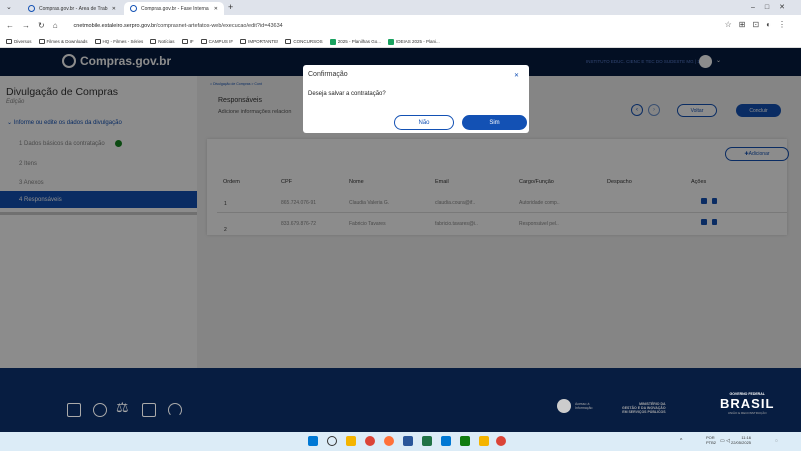  What do you see at coordinates (332, 441) in the screenshot?
I see `search-icon` at bounding box center [332, 441].